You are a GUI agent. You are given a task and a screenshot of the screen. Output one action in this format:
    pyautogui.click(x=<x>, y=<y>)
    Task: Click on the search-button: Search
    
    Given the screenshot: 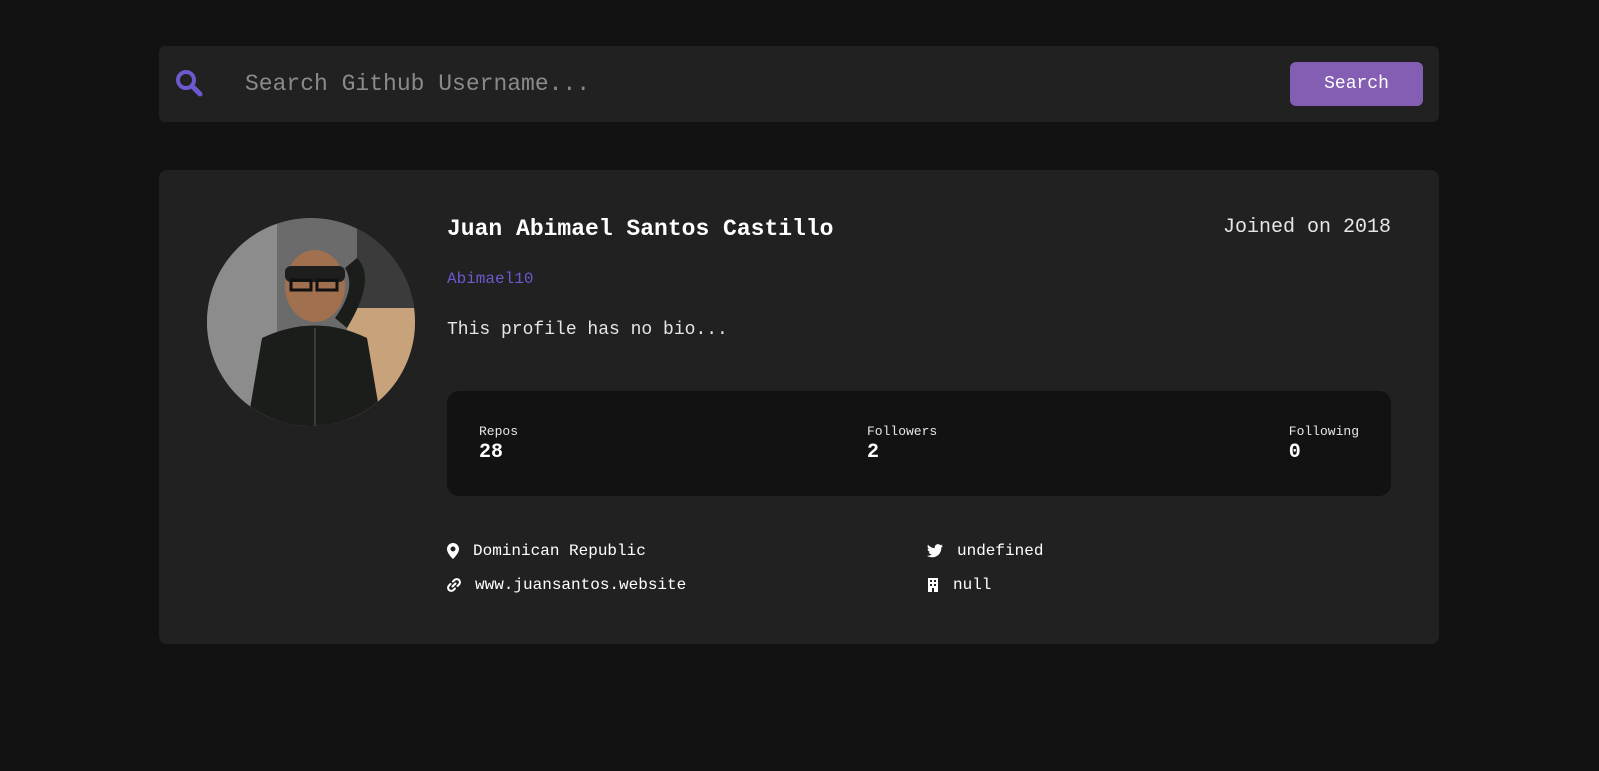 What is the action you would take?
    pyautogui.click(x=1356, y=84)
    